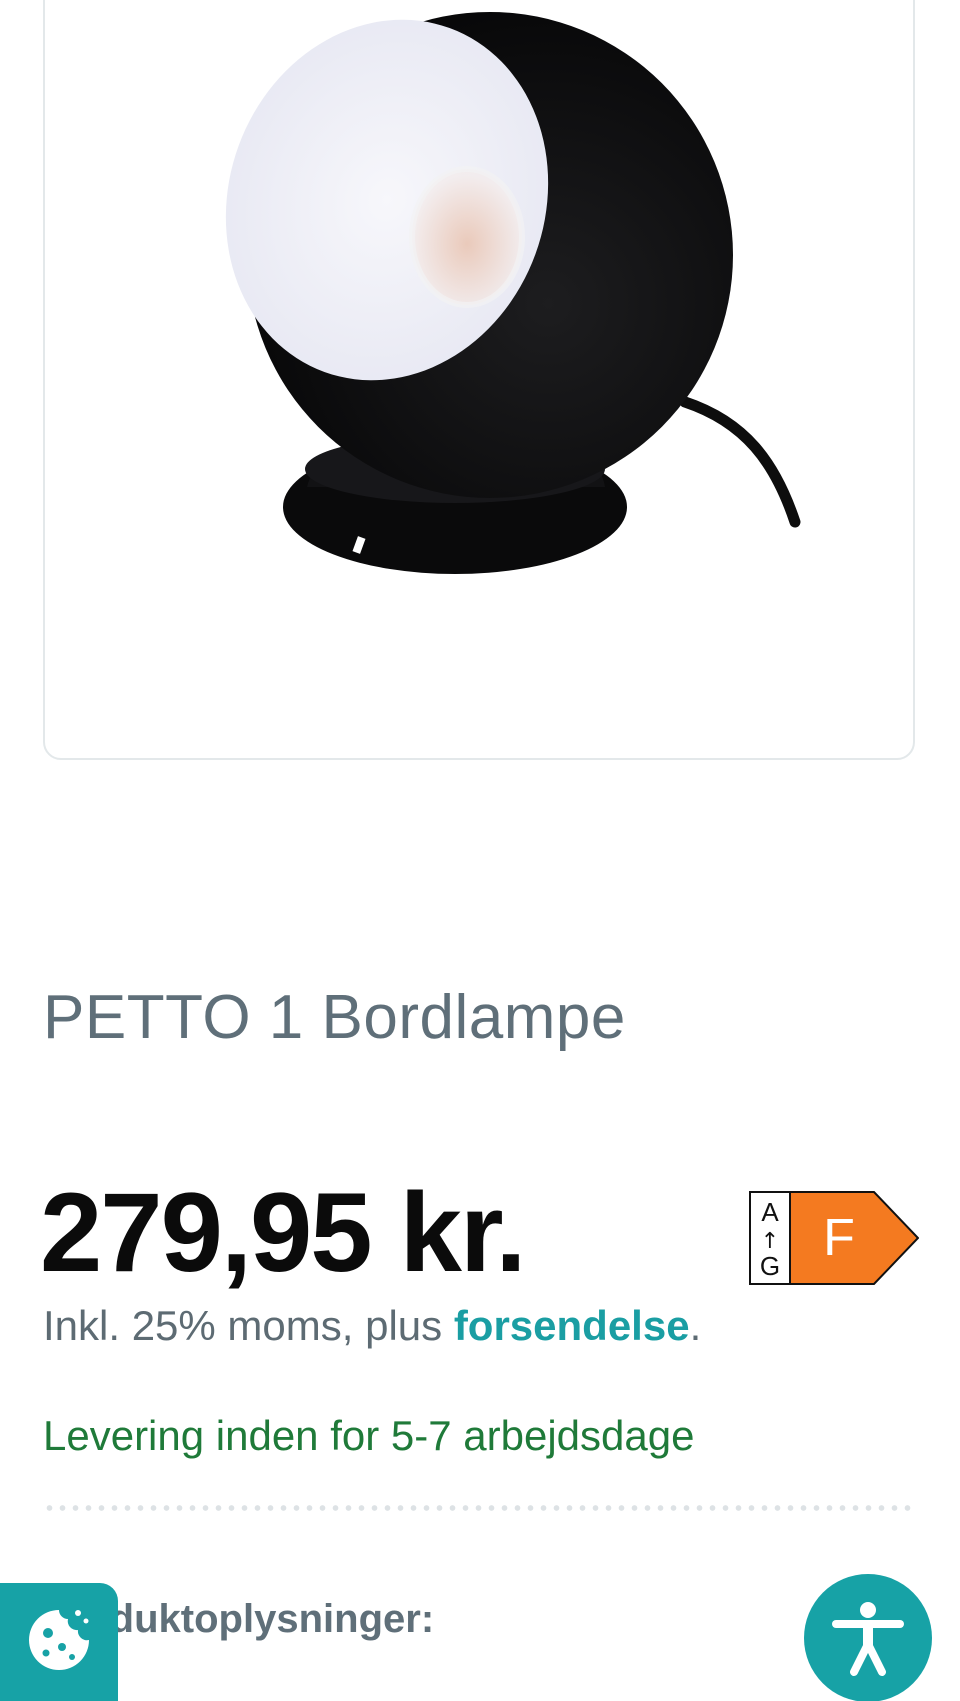  Describe the element at coordinates (479, 1508) in the screenshot. I see `dotted-divider` at that location.